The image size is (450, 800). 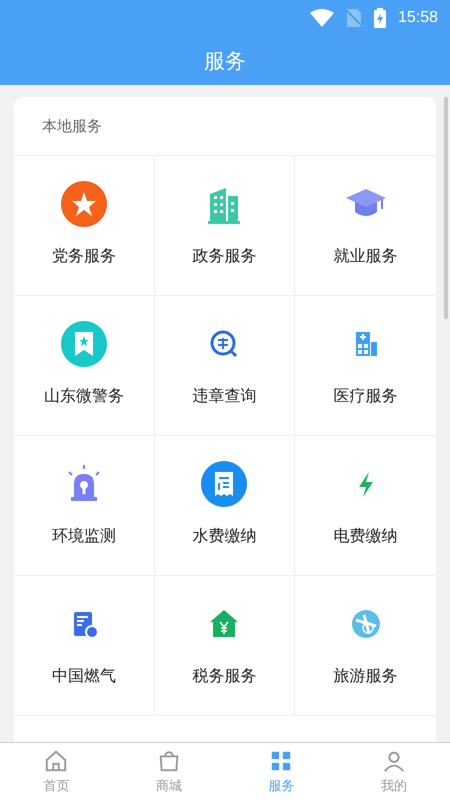 I want to click on service-label: 违章查询, so click(x=224, y=396).